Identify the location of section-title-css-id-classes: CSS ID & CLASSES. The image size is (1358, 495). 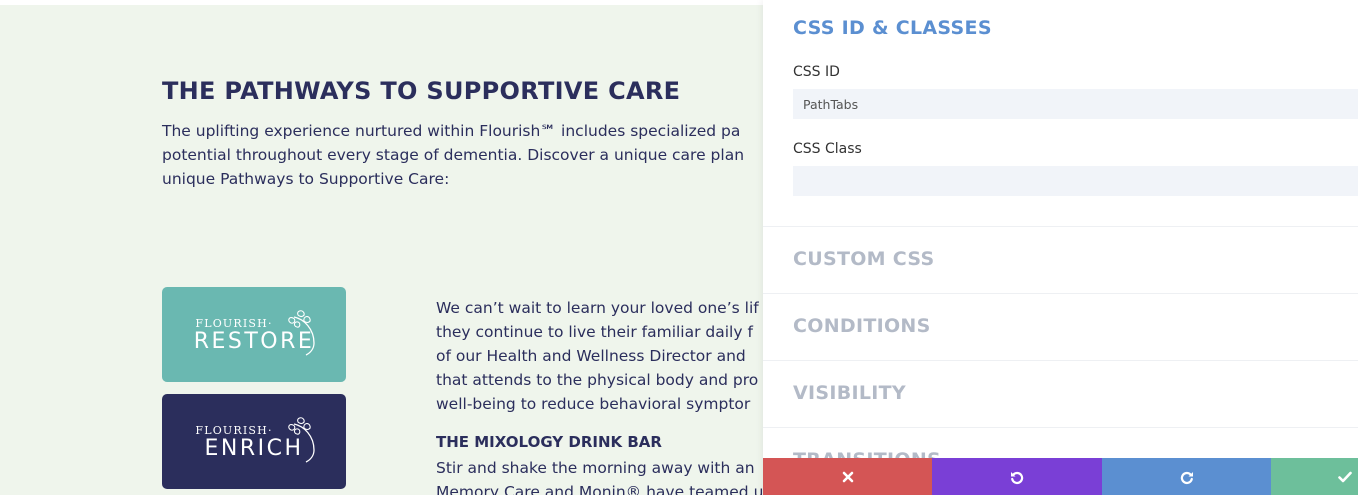
(892, 28).